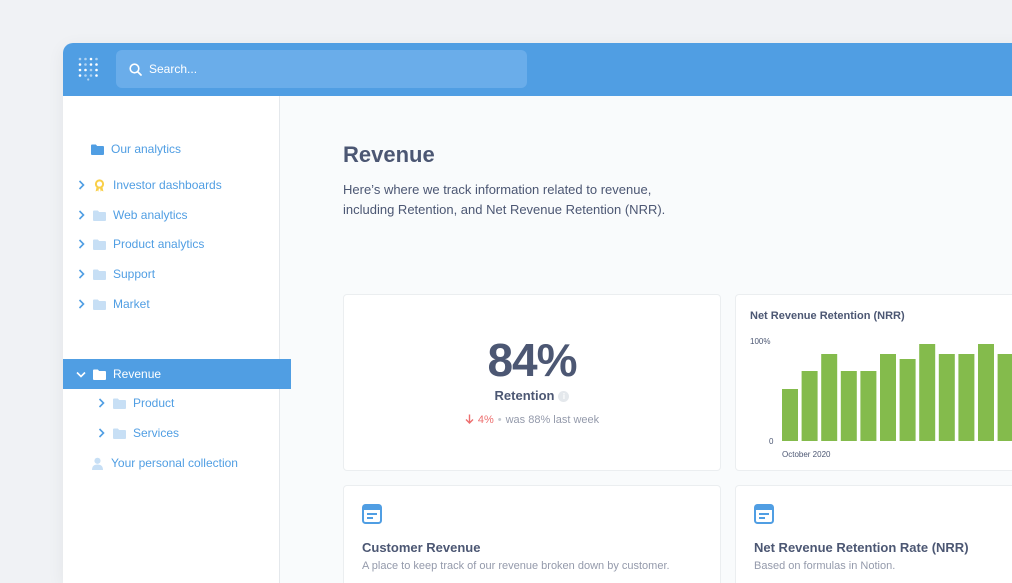 This screenshot has height=583, width=1012. What do you see at coordinates (421, 547) in the screenshot?
I see `card-title: Customer Revenue` at bounding box center [421, 547].